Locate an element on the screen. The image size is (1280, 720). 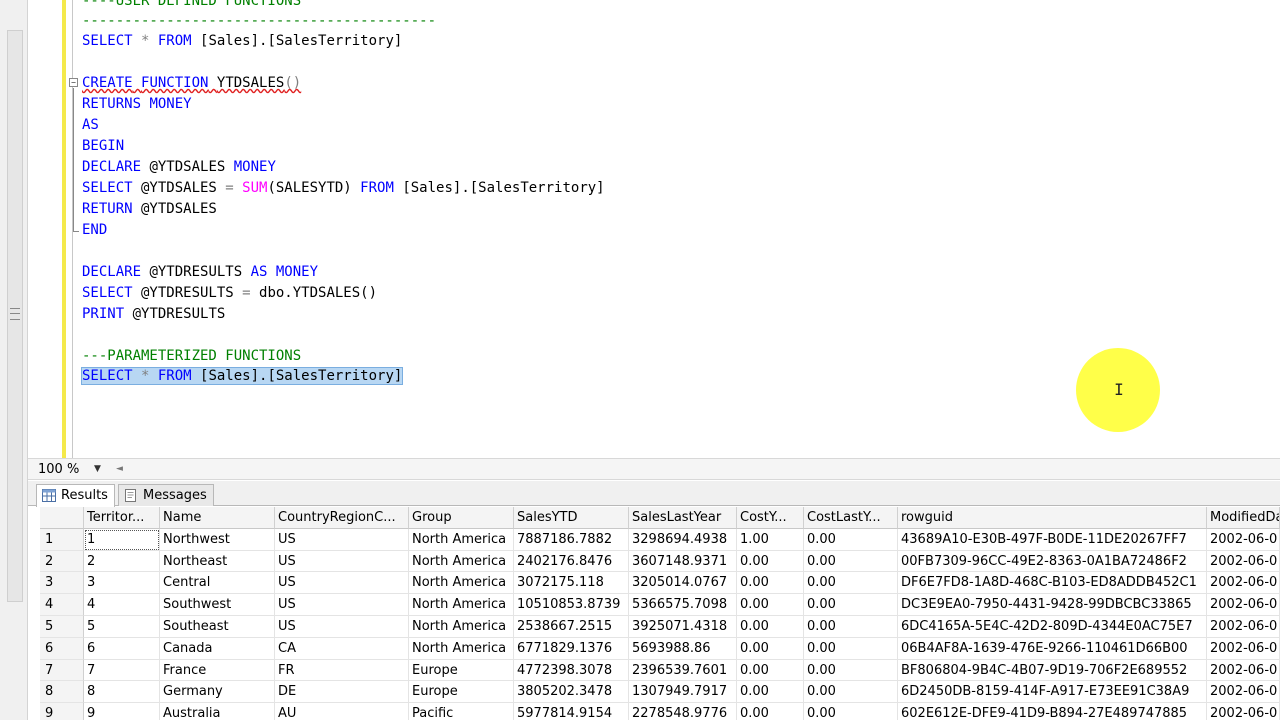
table-cell: DF6E7FD8-1A8D-468C-B103-ED8ADDB452C1 is located at coordinates (1052, 583).